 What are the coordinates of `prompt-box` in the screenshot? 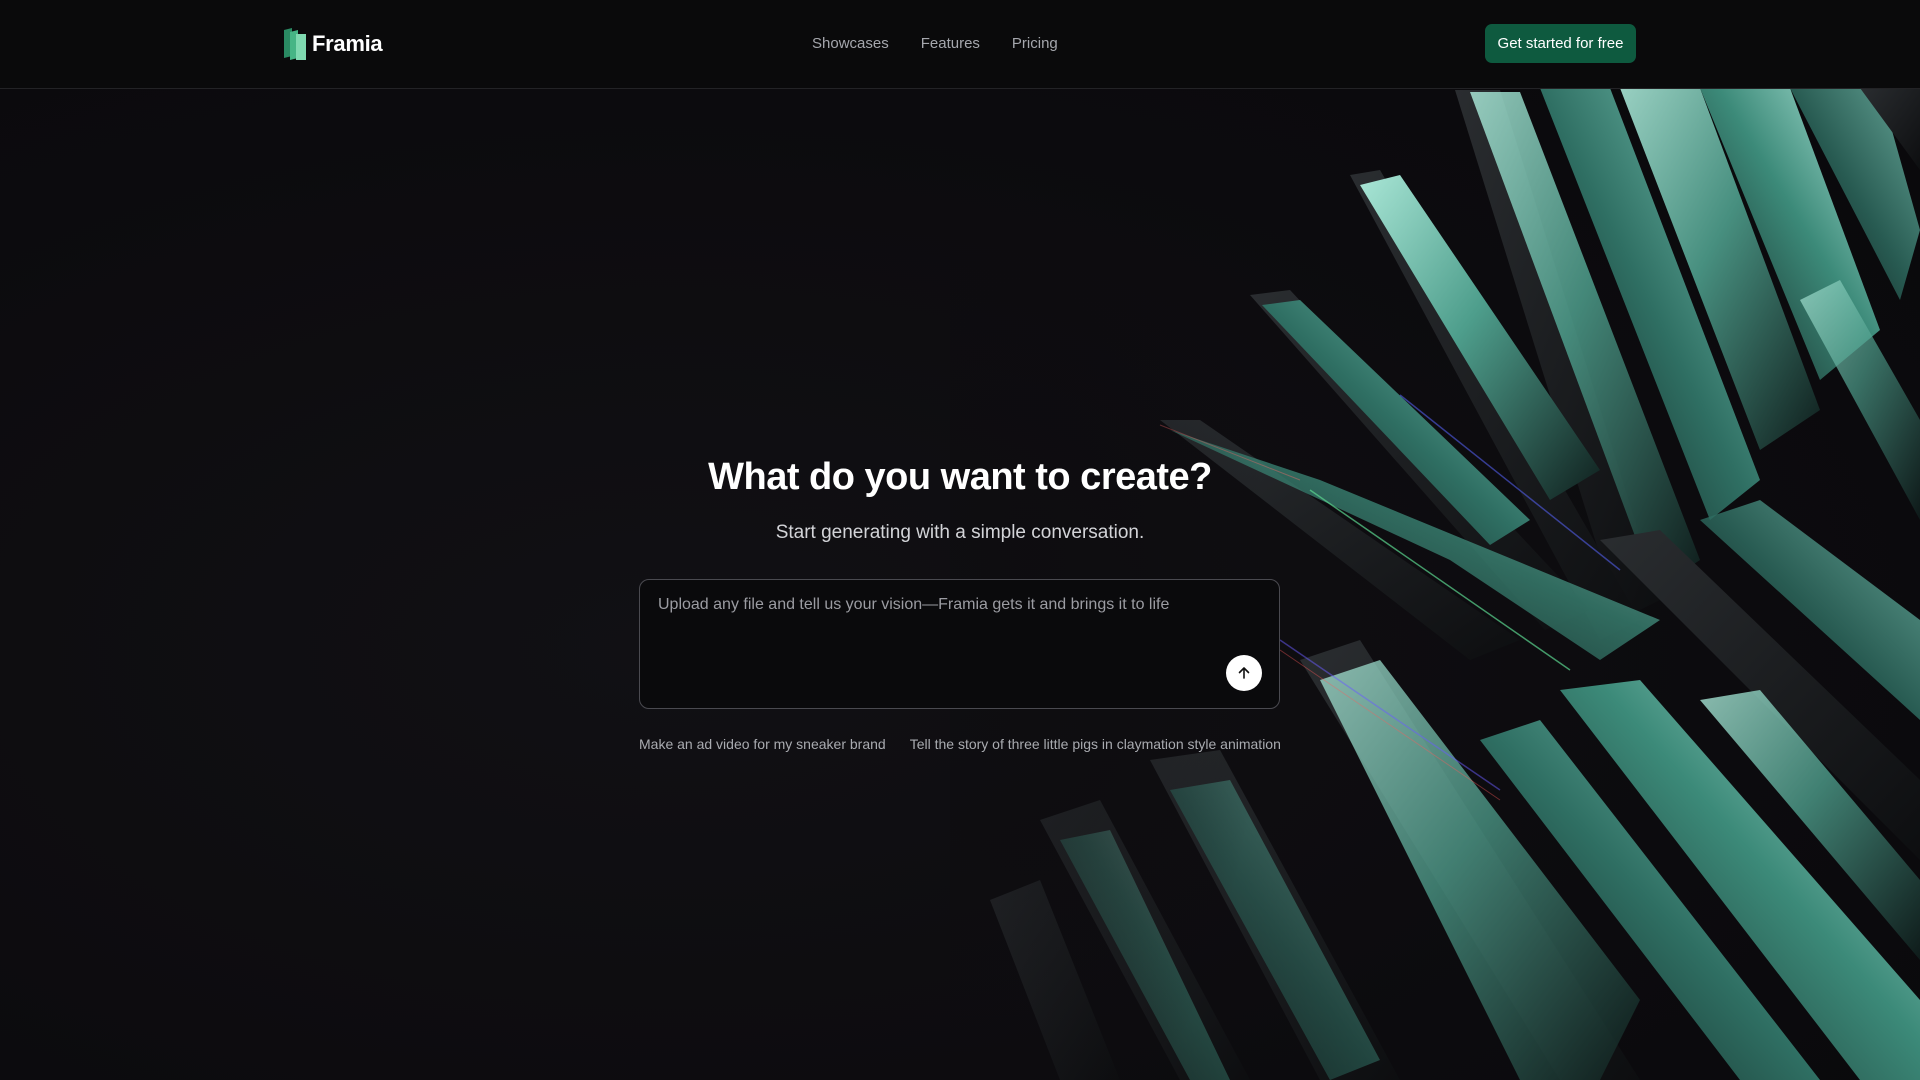 It's located at (959, 644).